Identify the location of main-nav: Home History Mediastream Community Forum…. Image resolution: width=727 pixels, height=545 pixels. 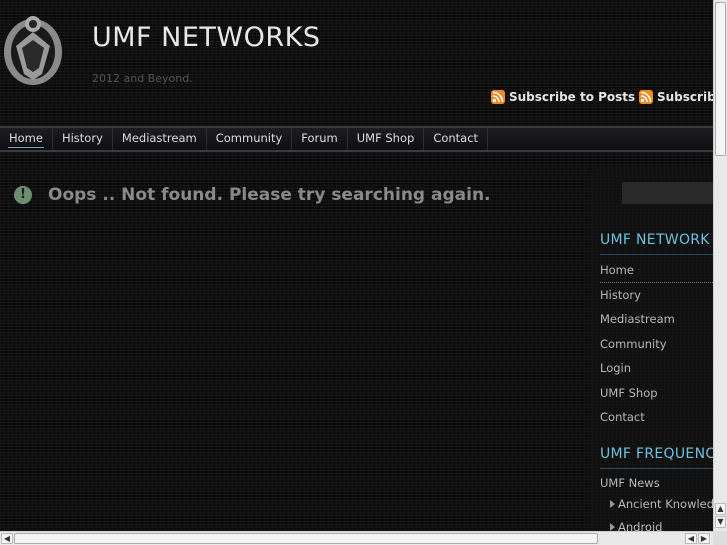
(356, 139).